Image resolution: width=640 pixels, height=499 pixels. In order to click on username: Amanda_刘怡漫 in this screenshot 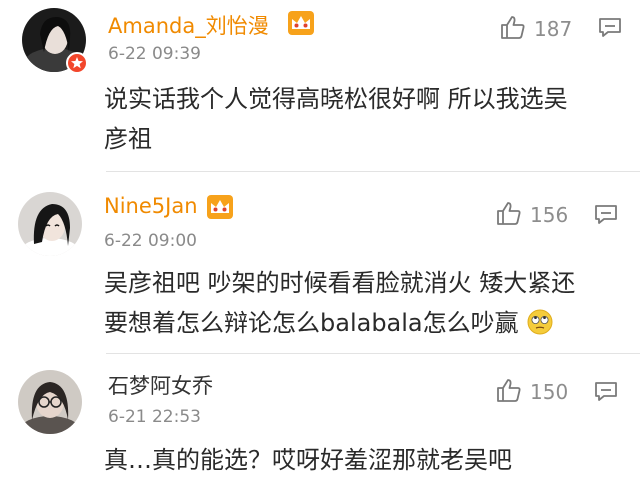, I will do `click(188, 25)`.